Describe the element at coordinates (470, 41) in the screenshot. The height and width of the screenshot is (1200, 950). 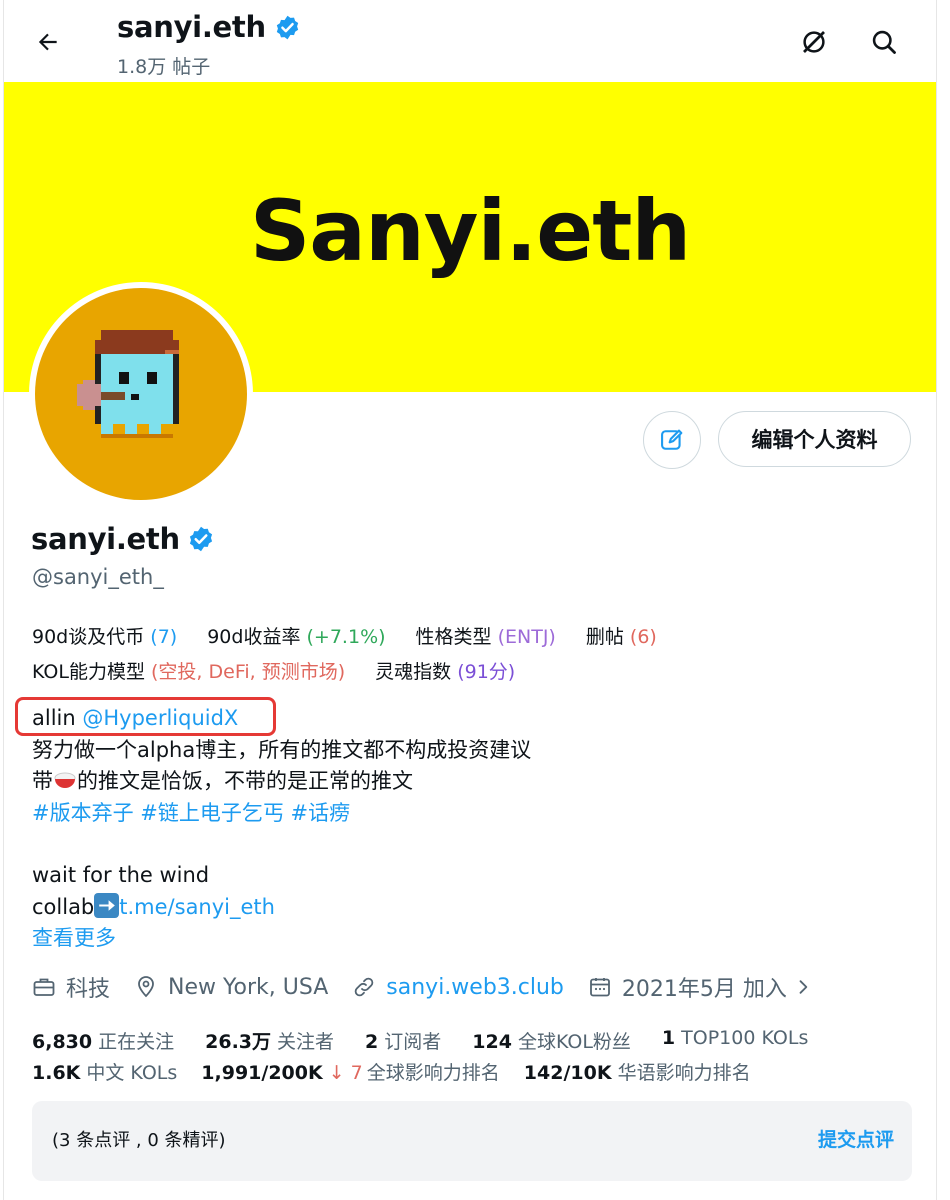
I see `top-header: sanyi.eth 1.8万 帖子` at that location.